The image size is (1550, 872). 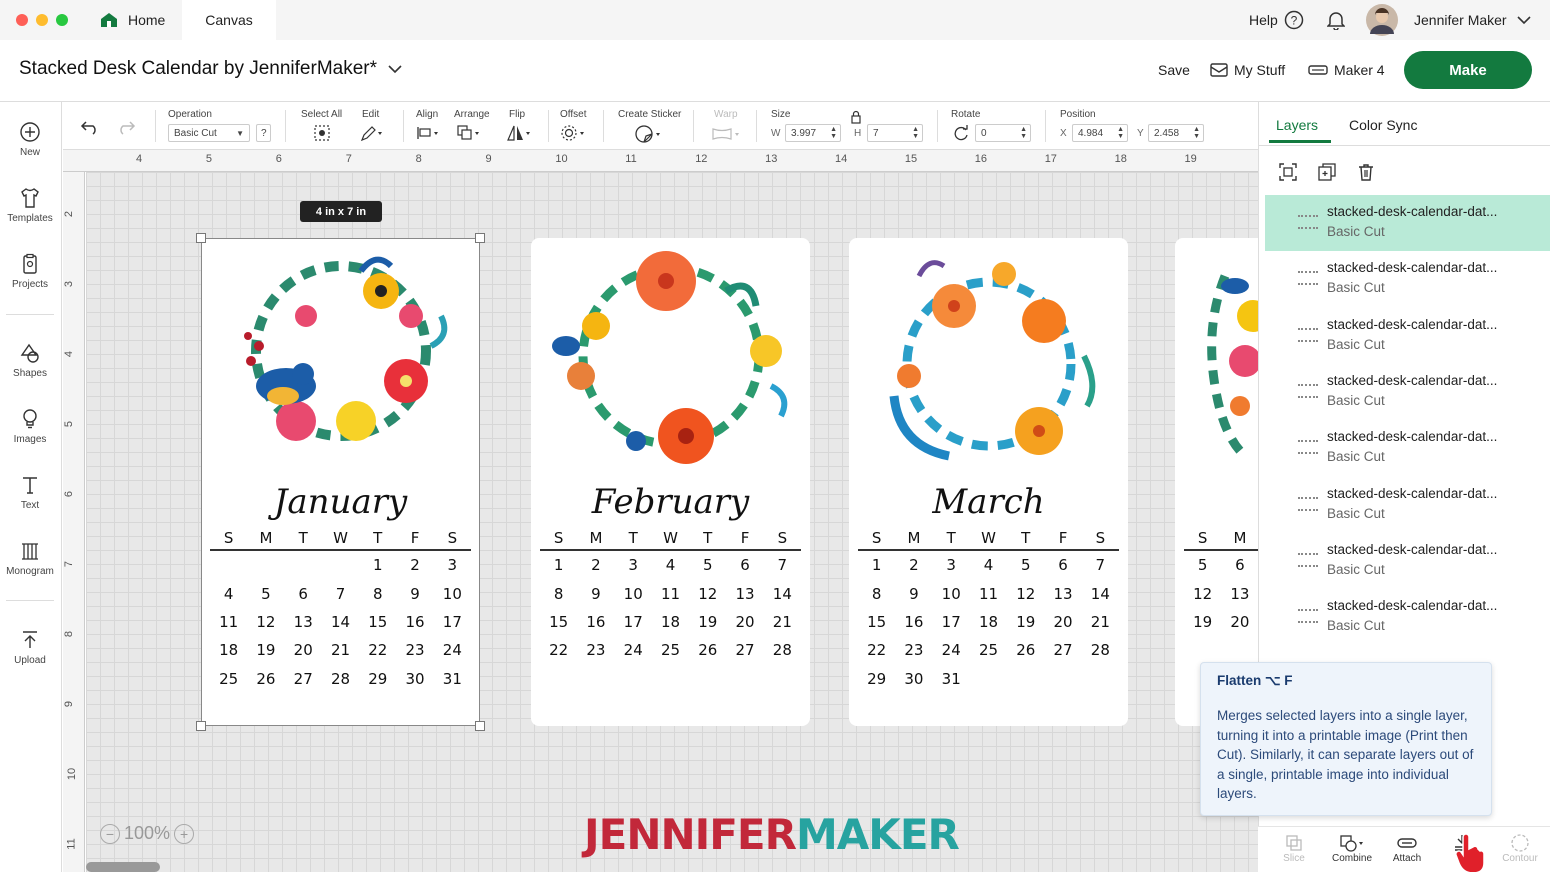 I want to click on sidebar-item-monogram: Monogram, so click(x=30, y=558).